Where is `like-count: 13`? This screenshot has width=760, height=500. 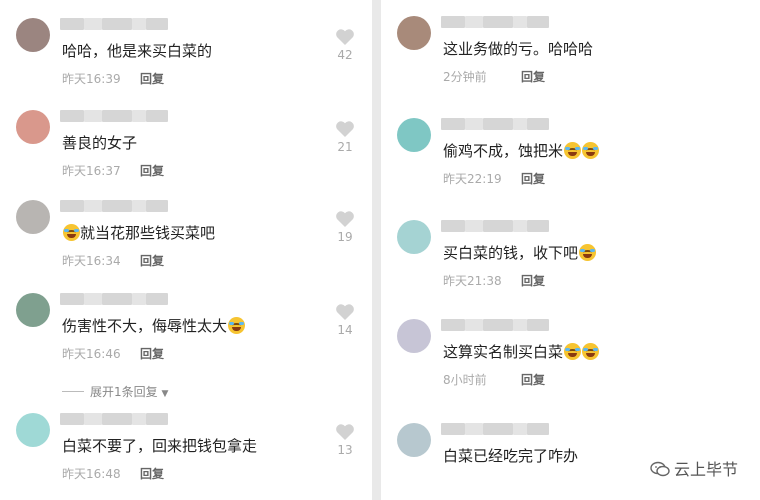
like-count: 13 is located at coordinates (345, 450).